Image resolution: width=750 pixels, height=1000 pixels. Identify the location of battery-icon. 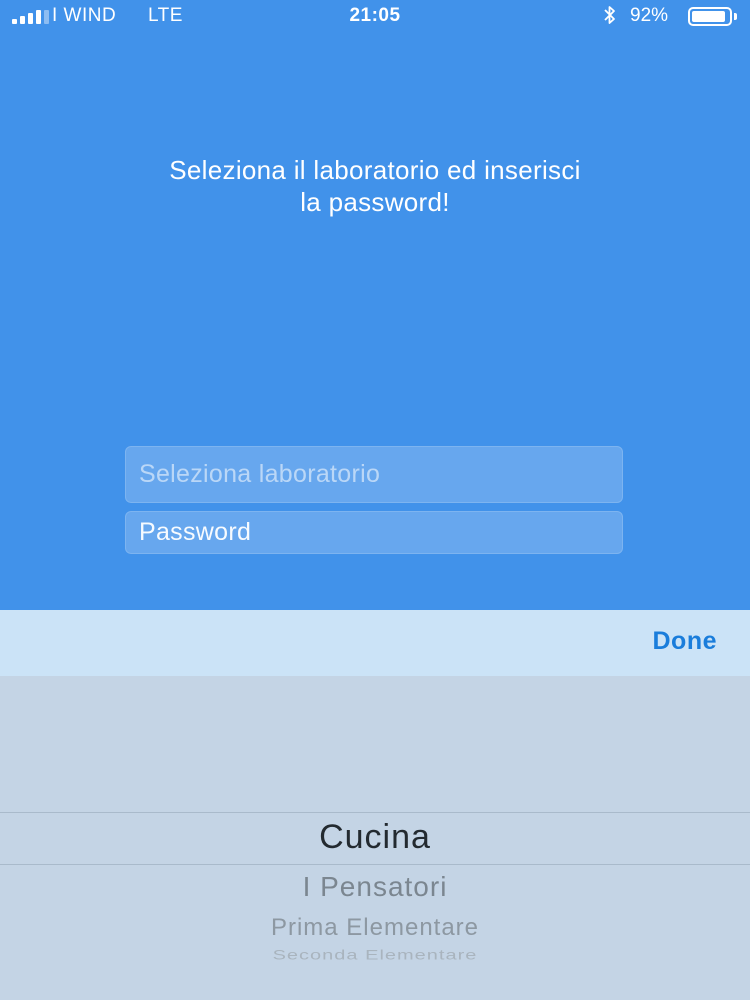
(710, 16).